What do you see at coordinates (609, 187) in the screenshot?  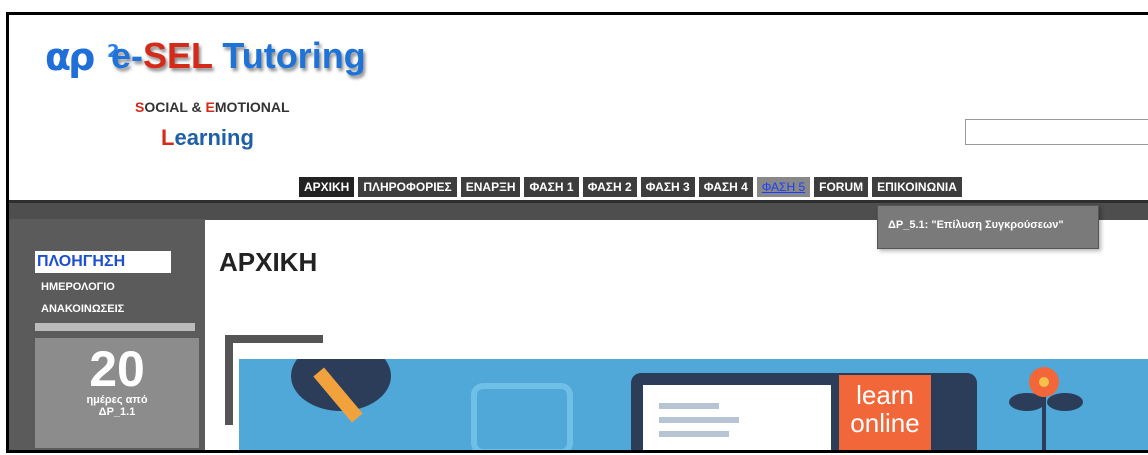 I see `nav-item-phase-2: ΦΑΣΗ 2` at bounding box center [609, 187].